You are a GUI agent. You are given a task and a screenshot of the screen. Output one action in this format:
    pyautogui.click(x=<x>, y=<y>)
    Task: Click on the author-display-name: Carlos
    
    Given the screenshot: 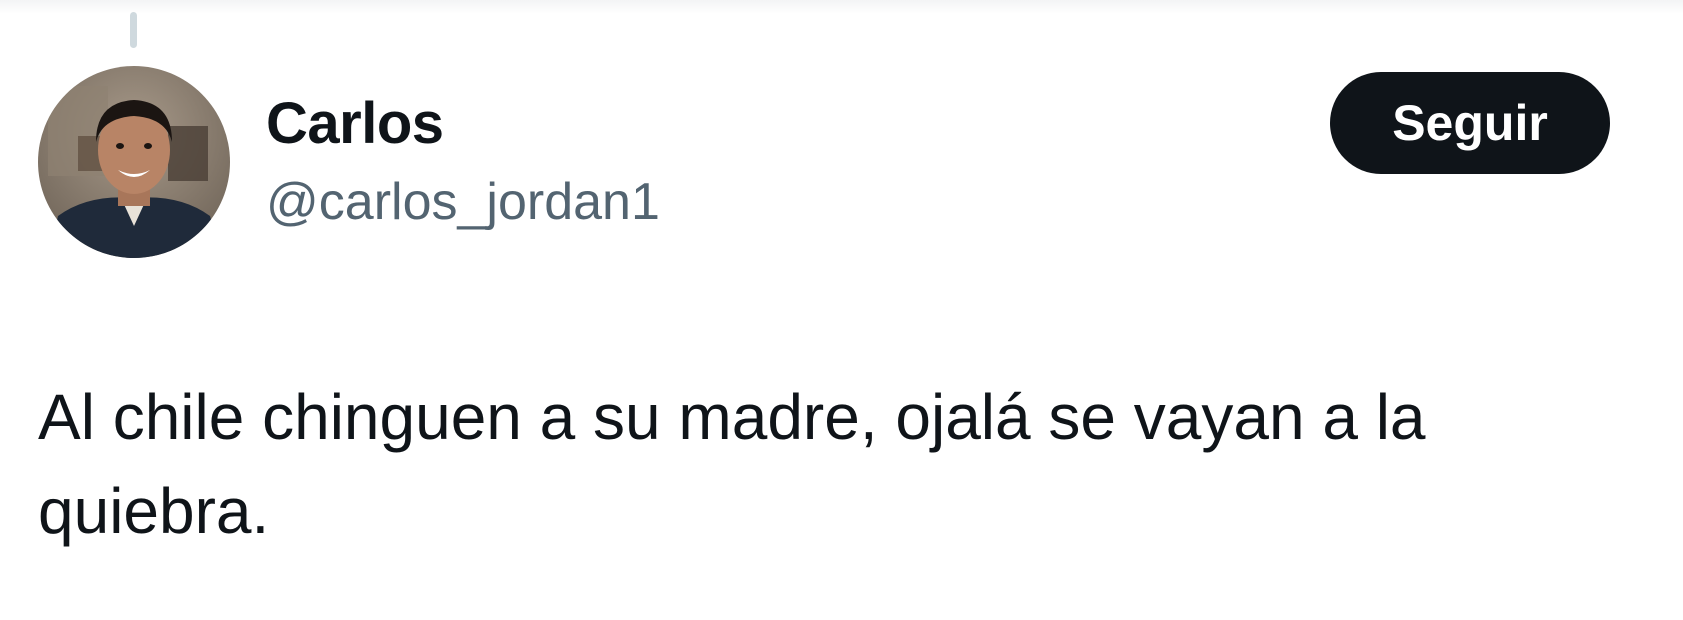 What is the action you would take?
    pyautogui.click(x=355, y=124)
    